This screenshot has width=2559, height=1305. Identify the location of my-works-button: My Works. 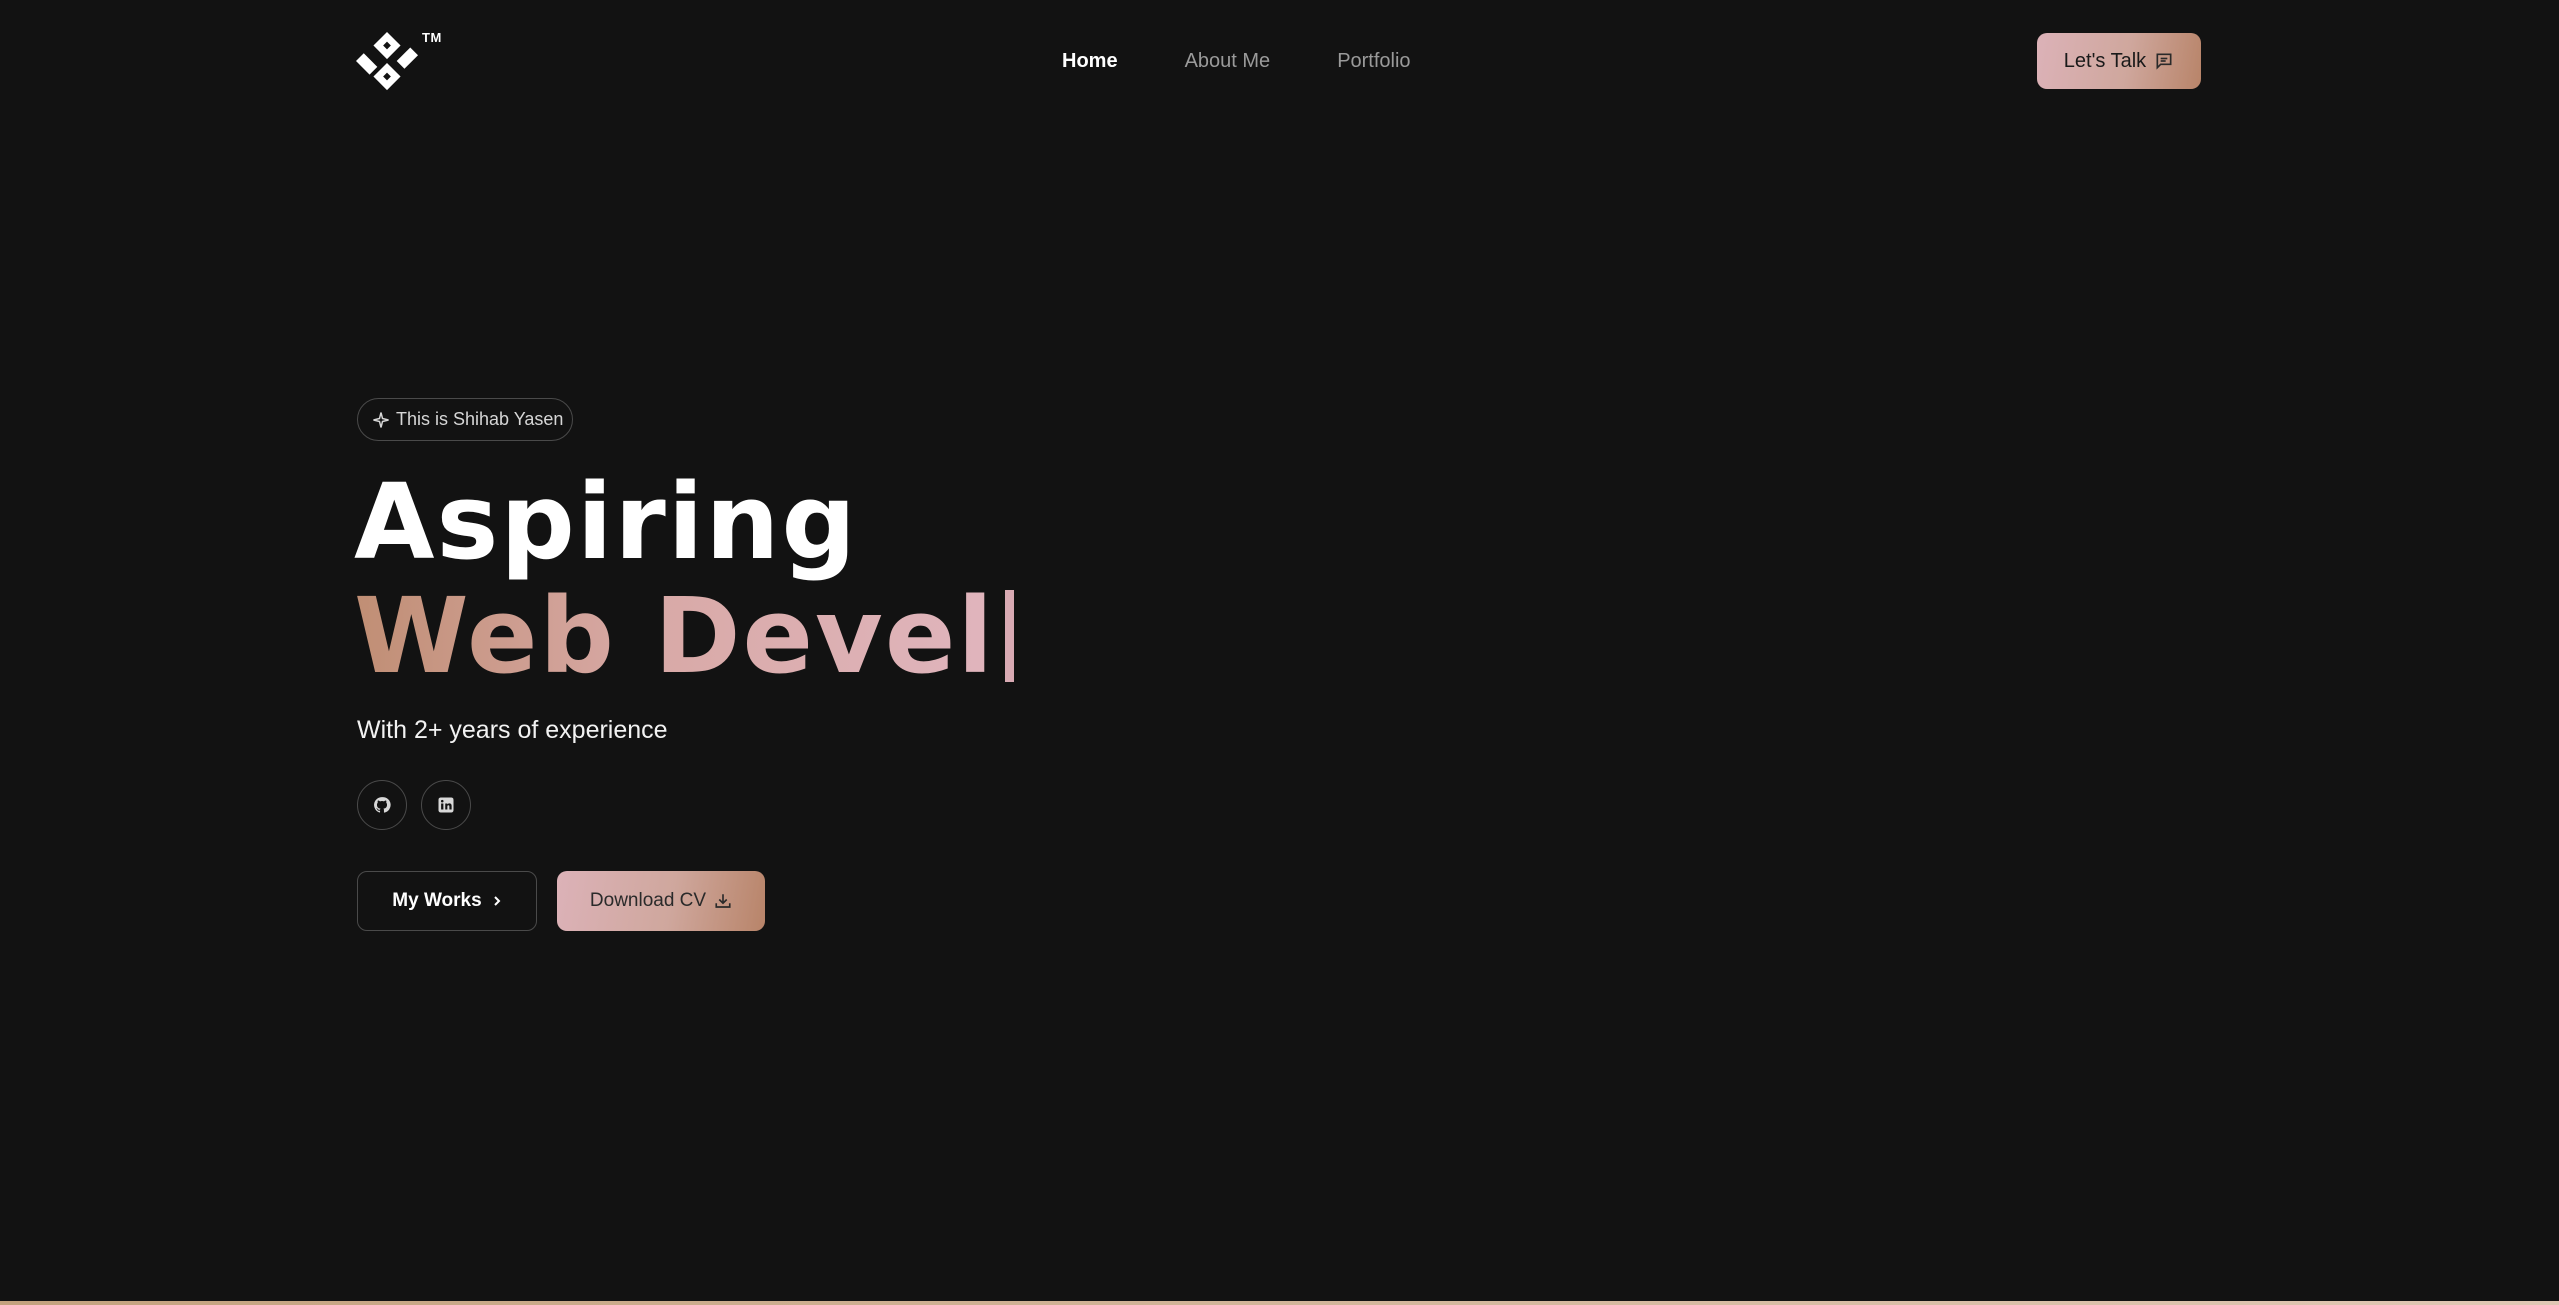
(447, 901).